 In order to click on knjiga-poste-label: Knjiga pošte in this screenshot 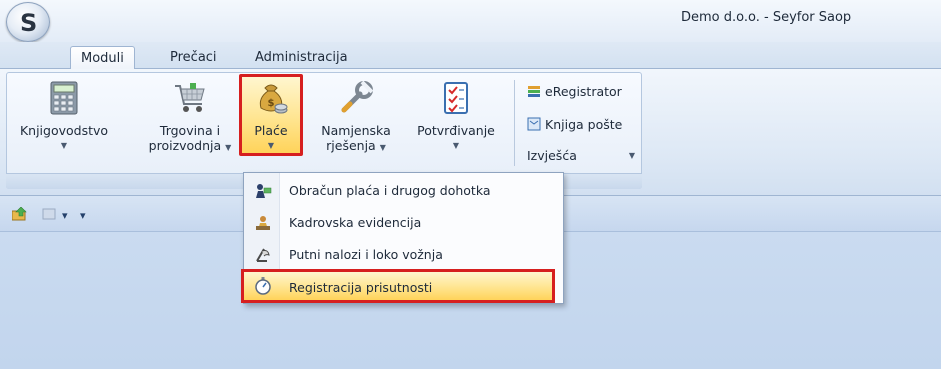, I will do `click(584, 124)`.